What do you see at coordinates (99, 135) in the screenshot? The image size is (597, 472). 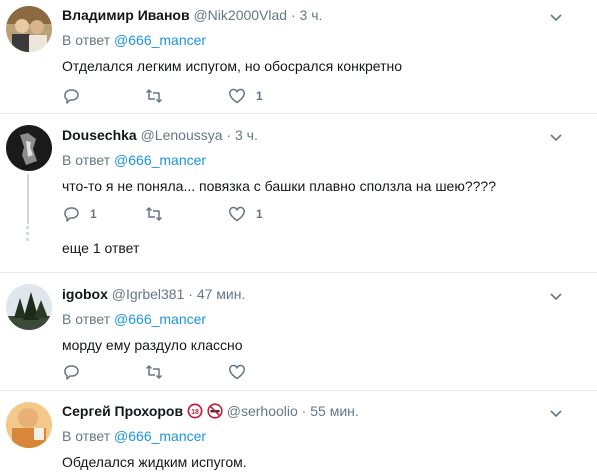 I see `user-name: Dousechka` at bounding box center [99, 135].